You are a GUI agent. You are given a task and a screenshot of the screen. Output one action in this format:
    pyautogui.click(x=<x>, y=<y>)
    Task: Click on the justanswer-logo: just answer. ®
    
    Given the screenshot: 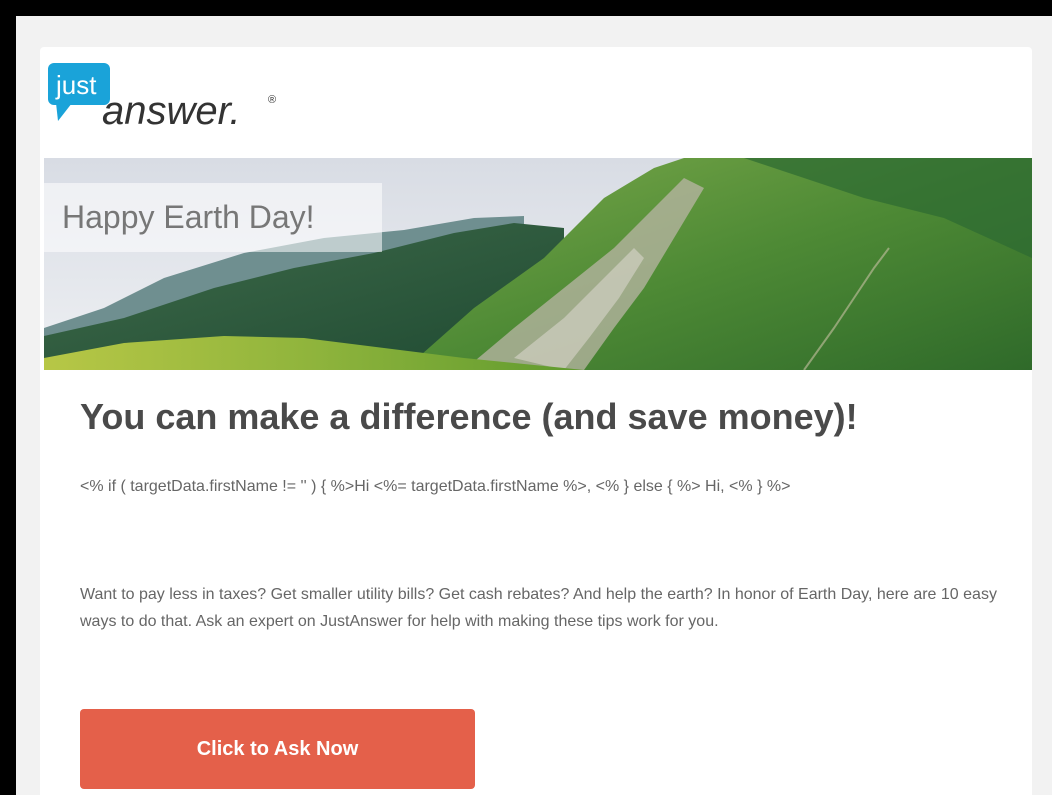 What is the action you would take?
    pyautogui.click(x=176, y=93)
    